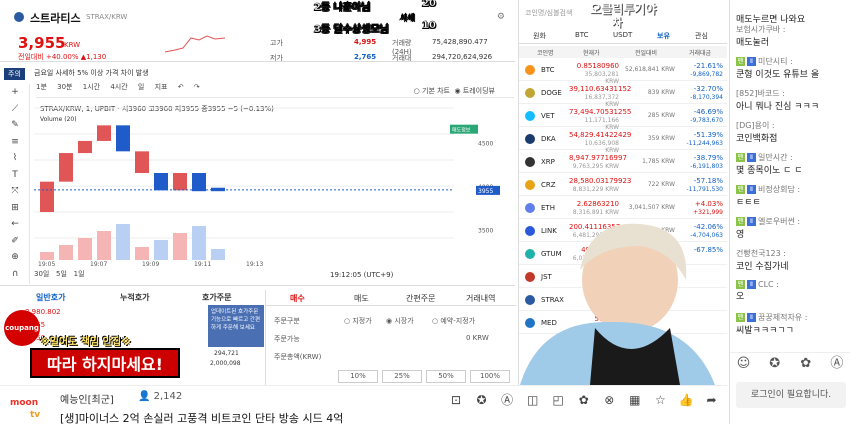  Describe the element at coordinates (361, 298) in the screenshot. I see `tab-sell: 매도` at that location.